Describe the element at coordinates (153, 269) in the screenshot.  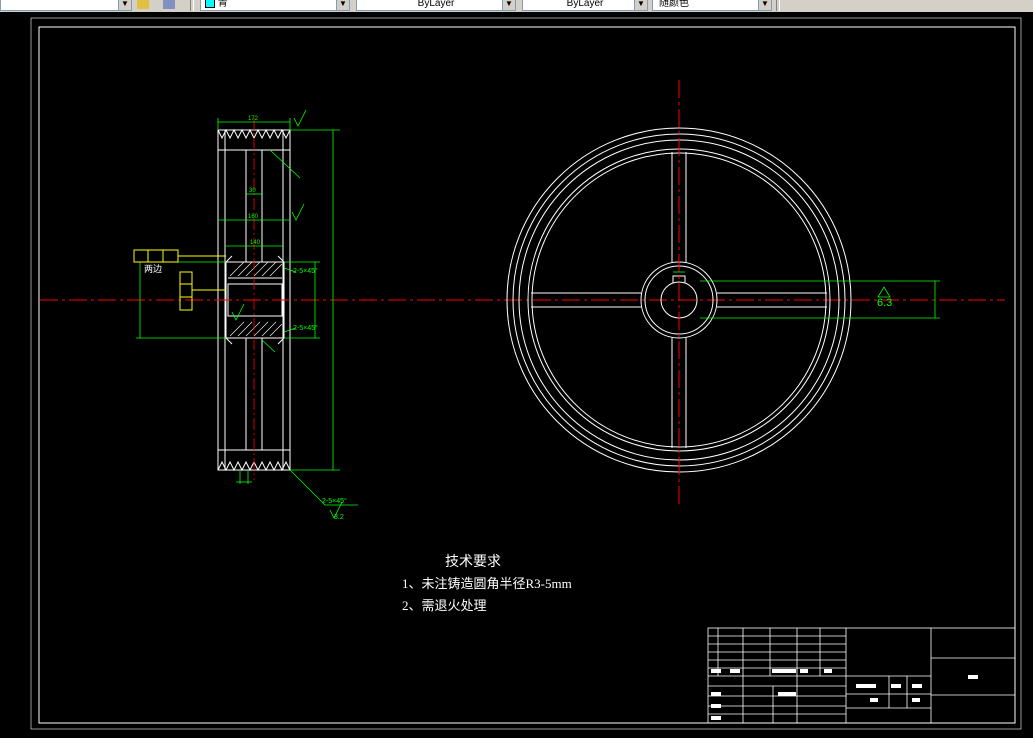
I see `both-sides-note: 两边` at that location.